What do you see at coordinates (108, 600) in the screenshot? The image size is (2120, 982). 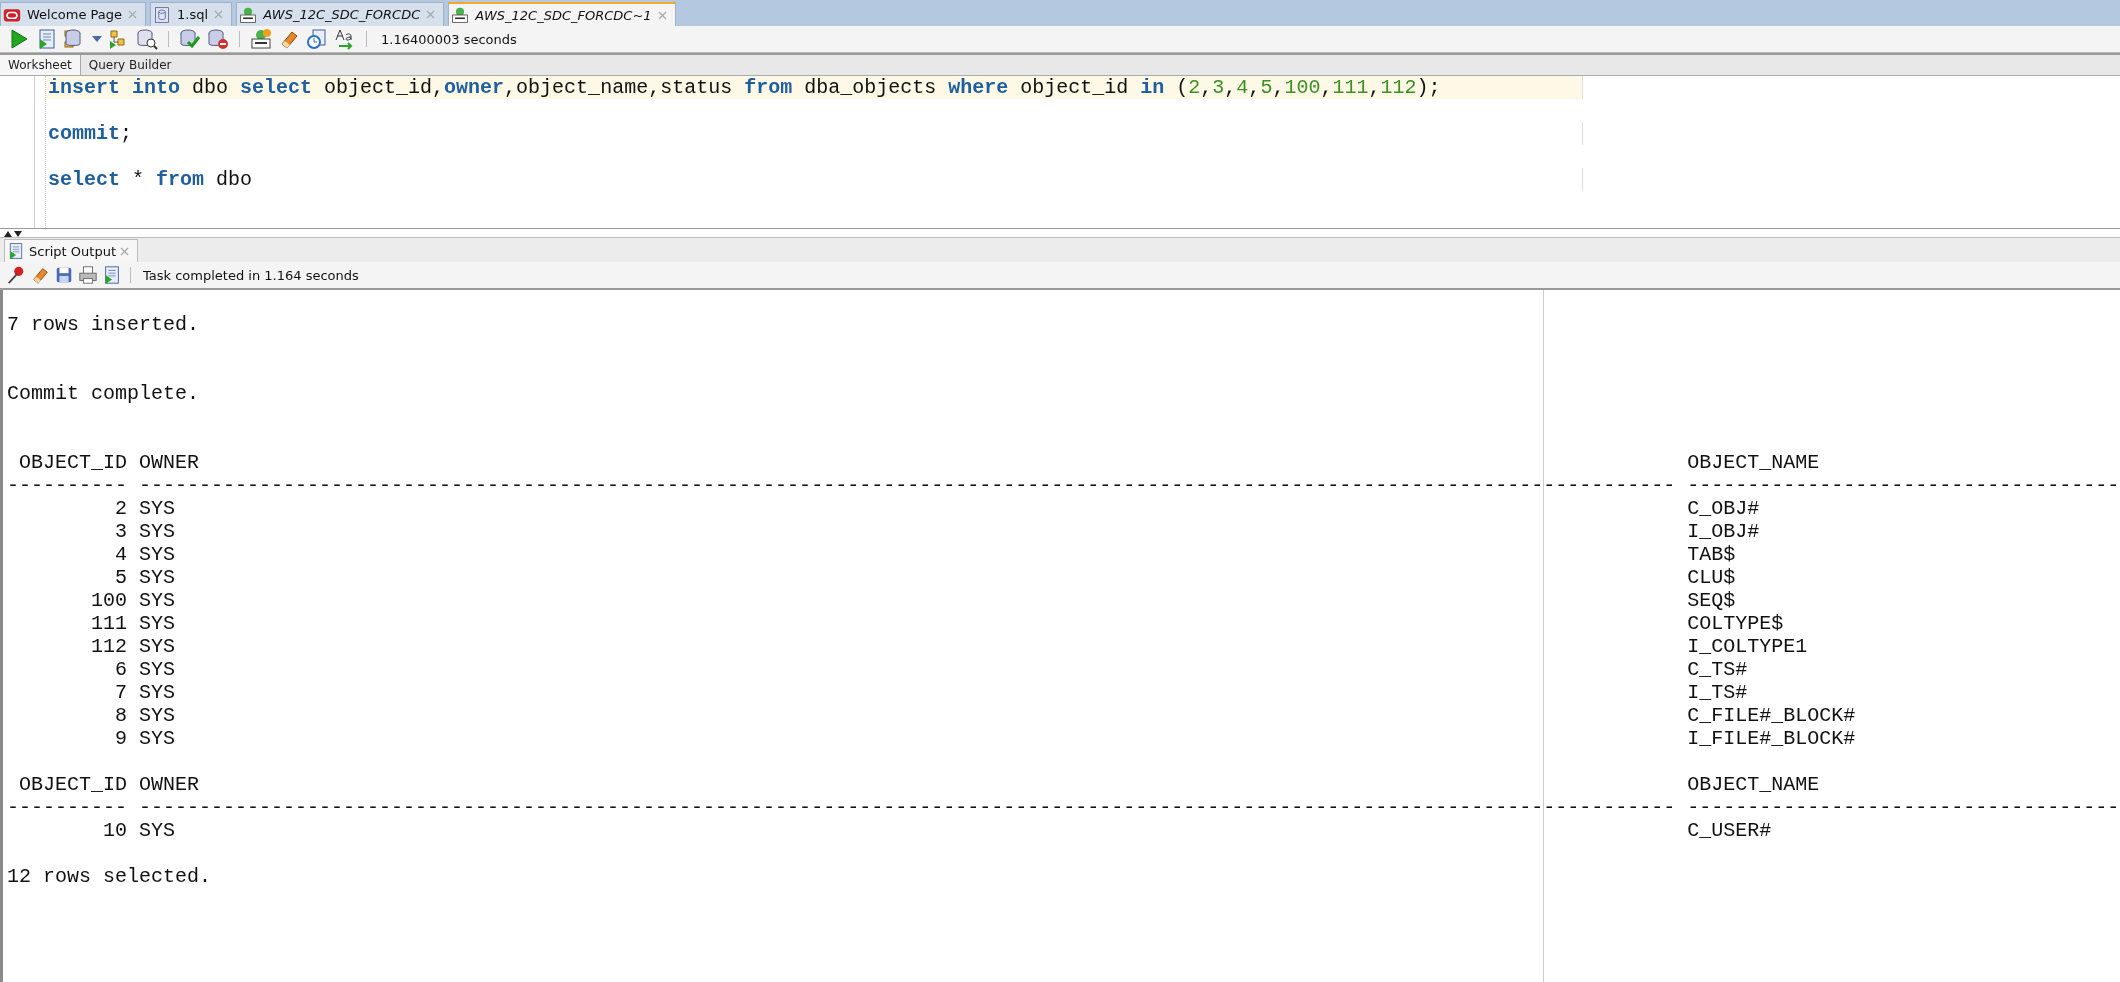 I see `table-cell-text: 100` at bounding box center [108, 600].